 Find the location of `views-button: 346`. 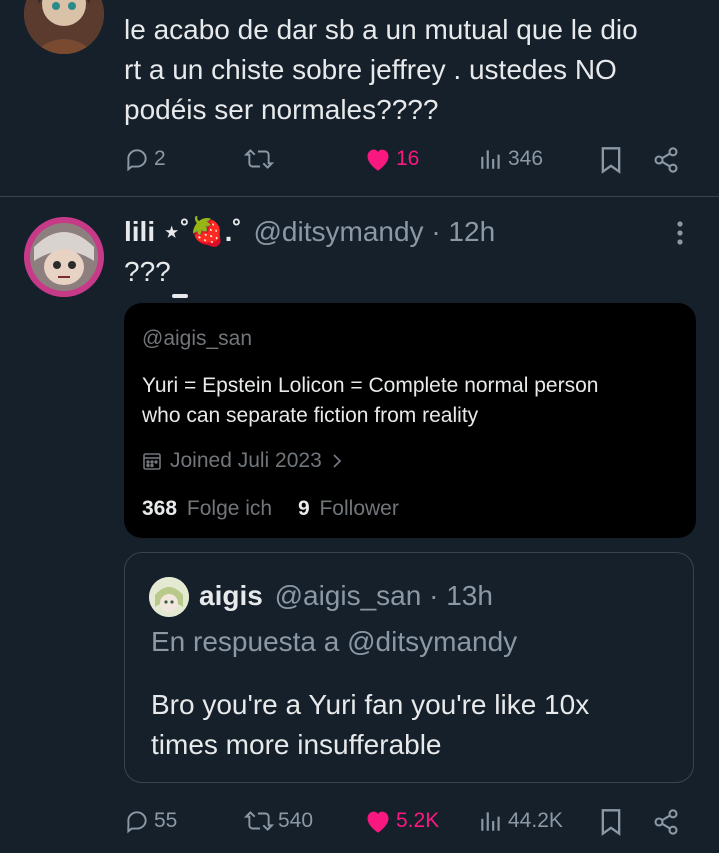

views-button: 346 is located at coordinates (510, 159).